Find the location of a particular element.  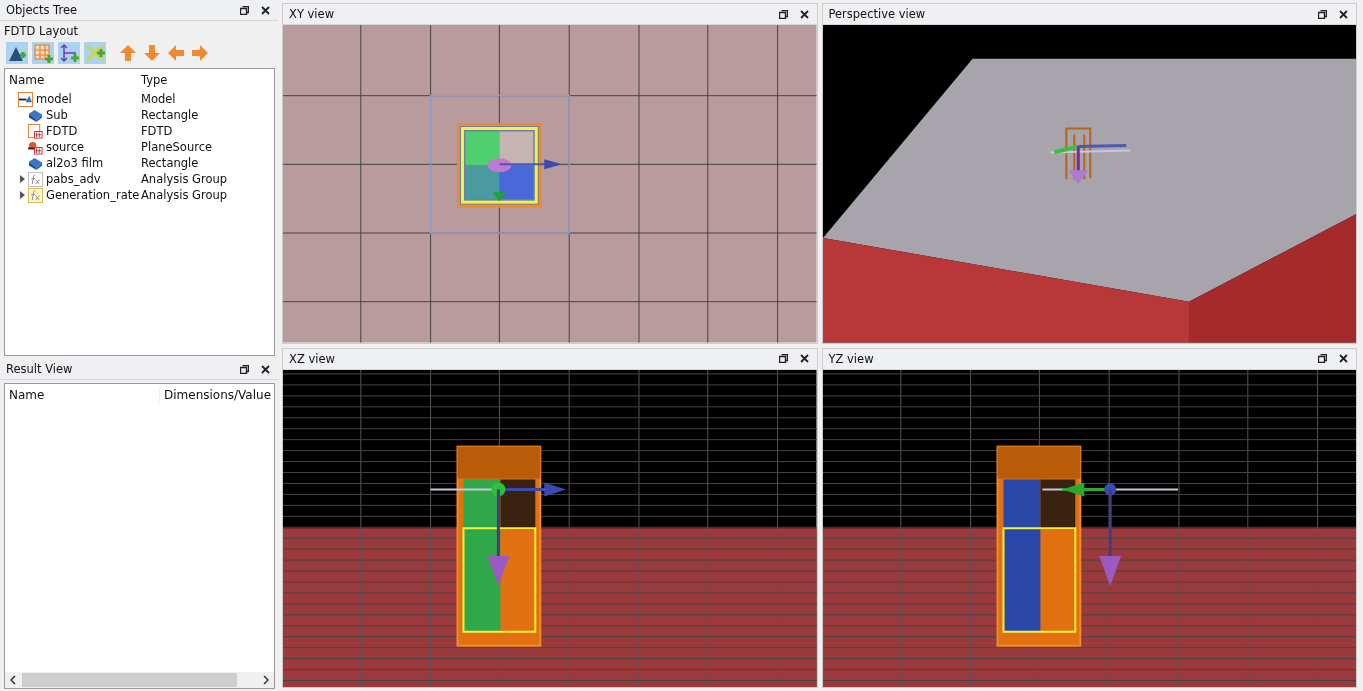

scroll-right-icon is located at coordinates (266, 680).